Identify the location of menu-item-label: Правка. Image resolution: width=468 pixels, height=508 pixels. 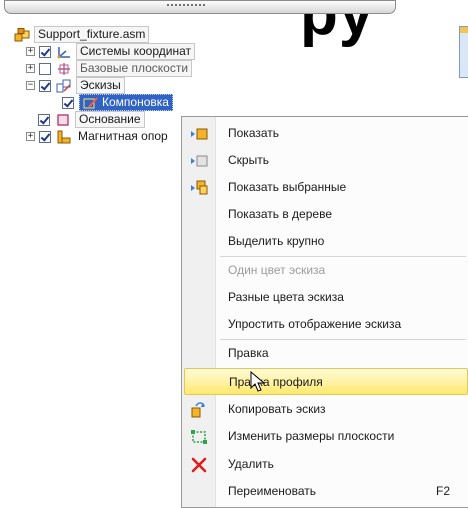
(248, 353).